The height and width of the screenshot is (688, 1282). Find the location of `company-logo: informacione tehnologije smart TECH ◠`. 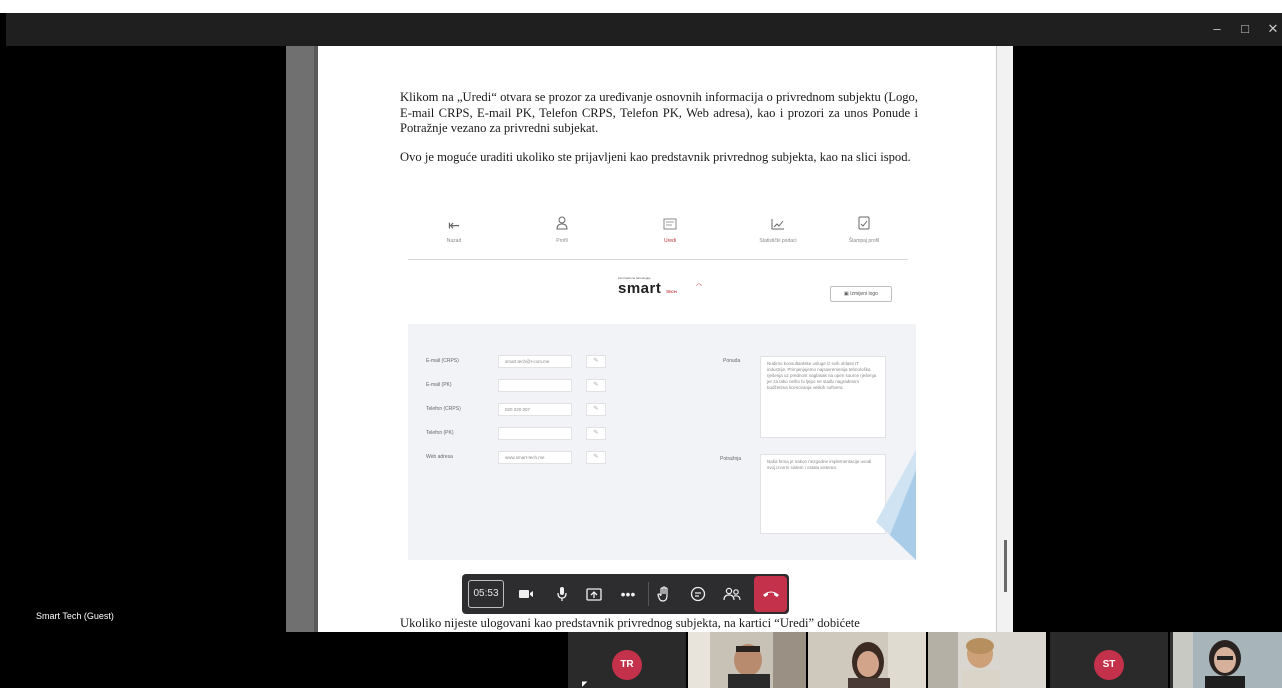

company-logo: informacione tehnologije smart TECH ◠ is located at coordinates (663, 294).